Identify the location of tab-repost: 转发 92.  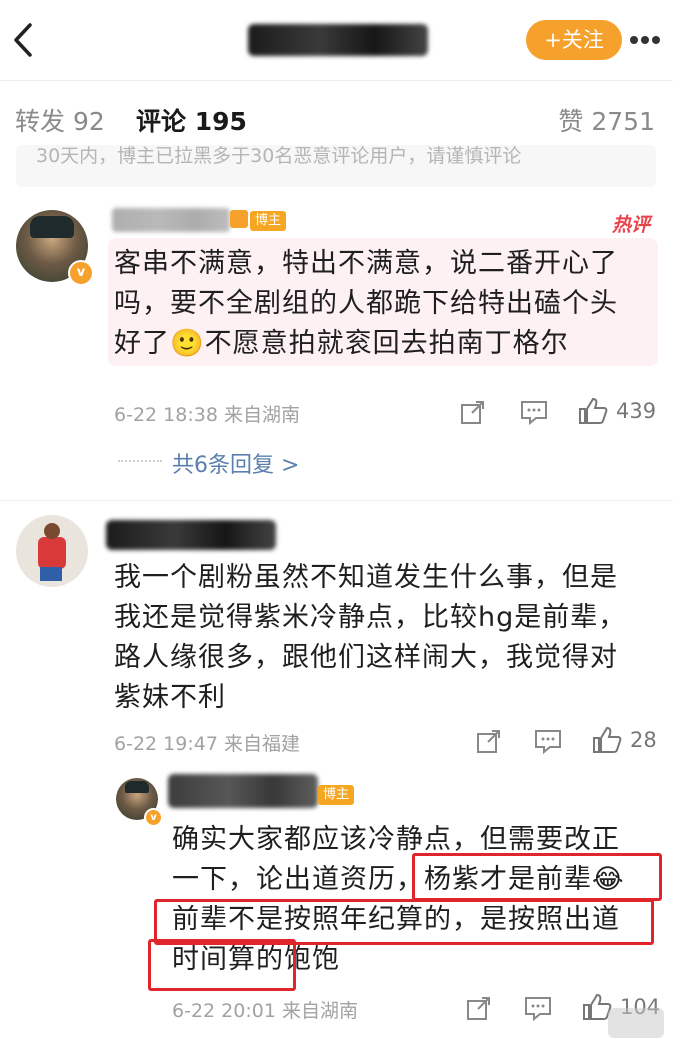
(60, 120).